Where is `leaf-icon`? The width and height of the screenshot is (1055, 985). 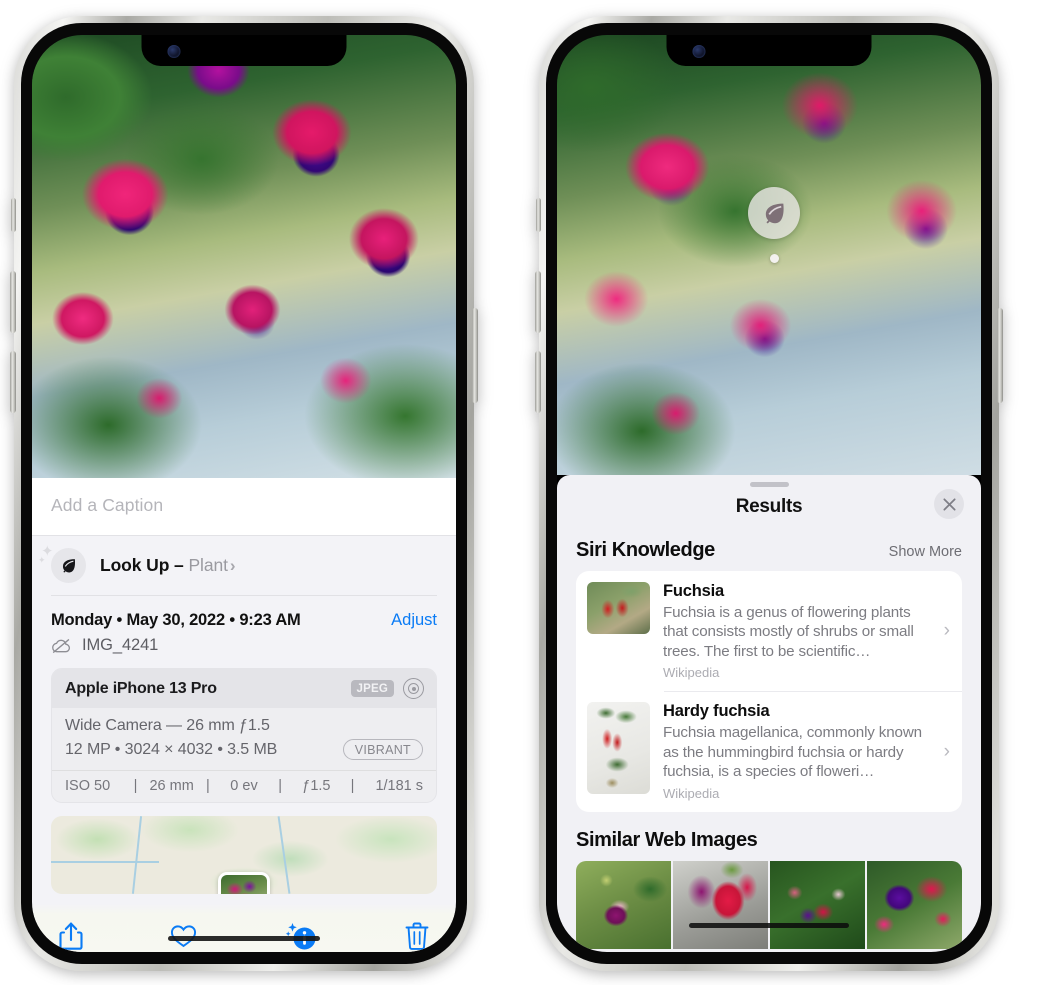 leaf-icon is located at coordinates (774, 213).